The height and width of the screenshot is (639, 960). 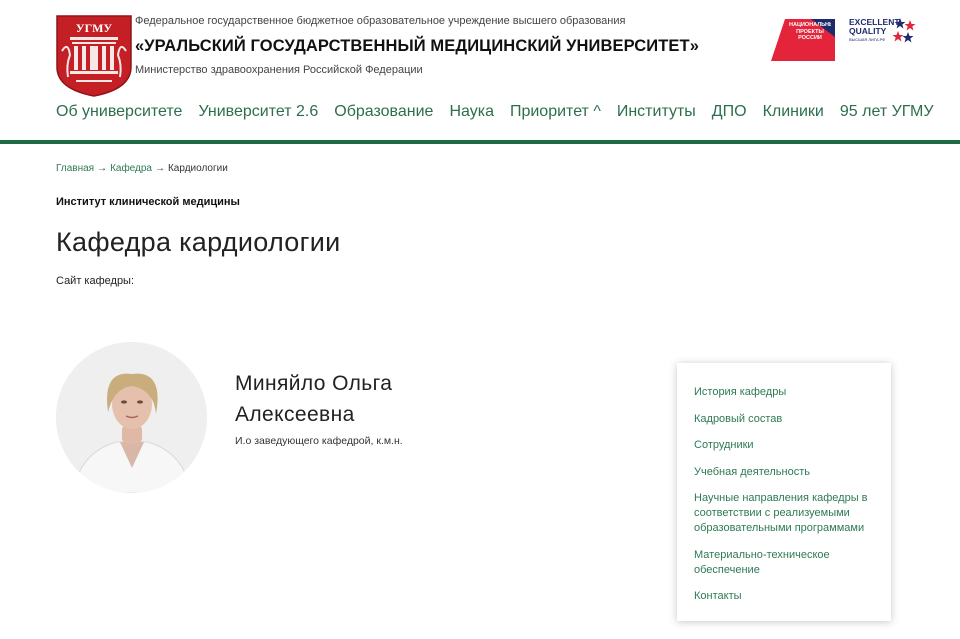 I want to click on breadcrumb-section-link: Кафедра, so click(x=131, y=168).